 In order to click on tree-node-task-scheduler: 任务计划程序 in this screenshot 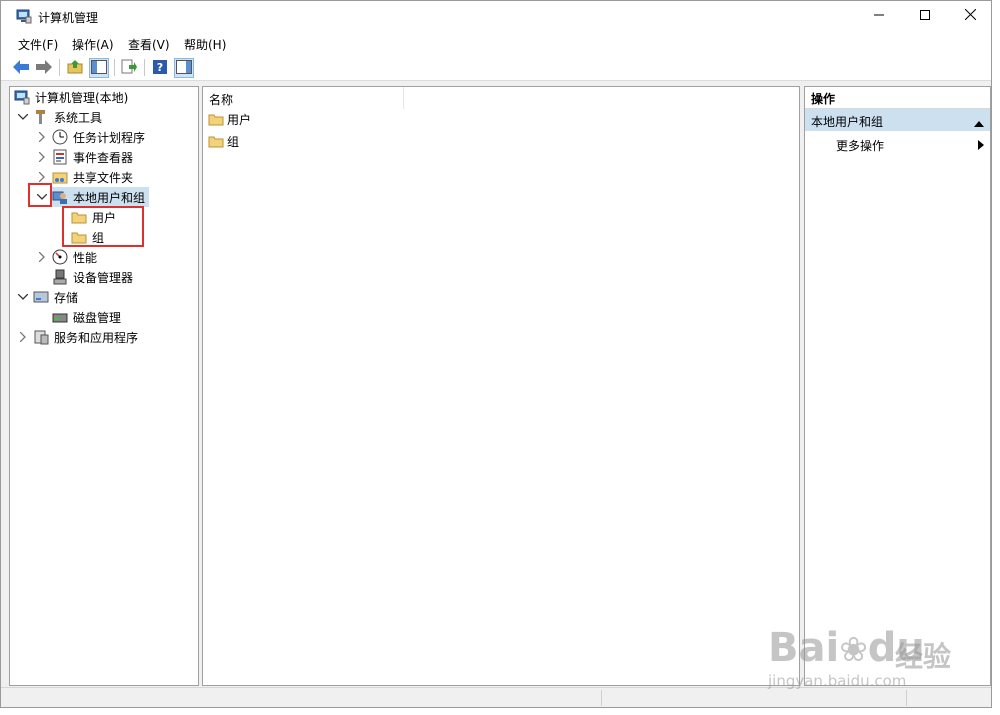, I will do `click(98, 137)`.